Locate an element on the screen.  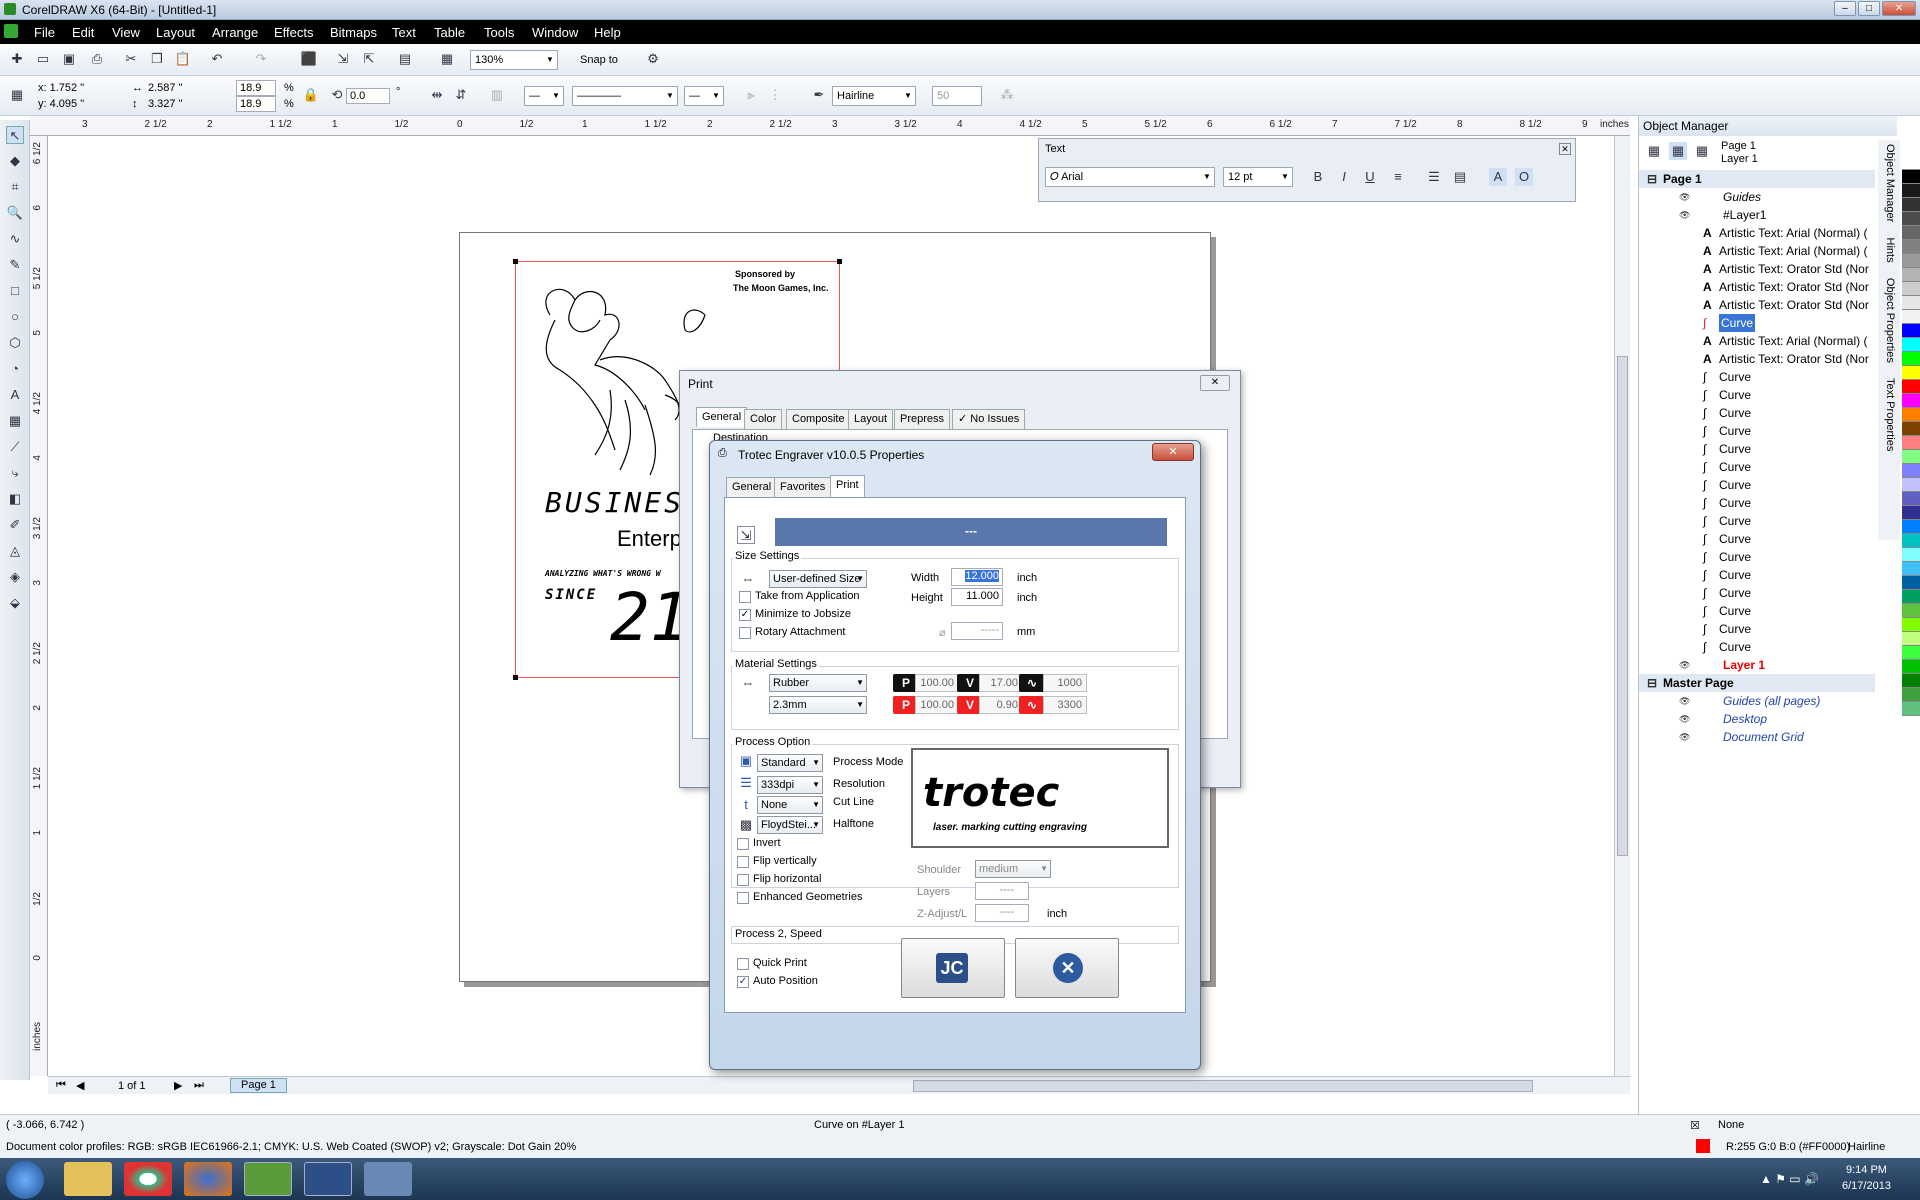
nav-prev-icon: ◀ is located at coordinates (80, 1085).